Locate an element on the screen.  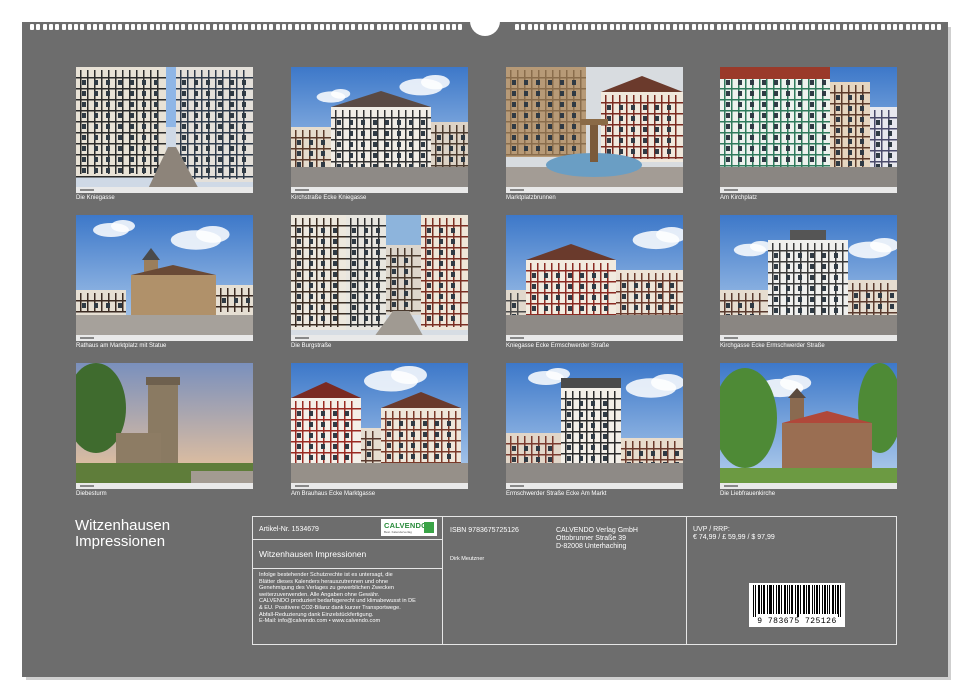
photo-tile: Kirchgasse Ecke Ermschwerder Straße is located at coordinates (808, 282).